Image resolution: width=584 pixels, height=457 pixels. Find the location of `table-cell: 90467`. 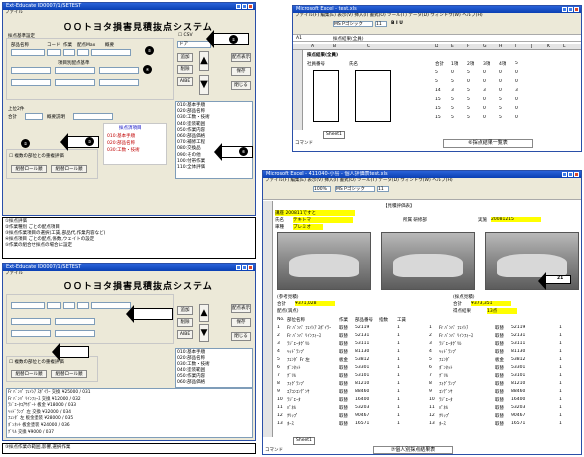

table-cell: 90467 is located at coordinates (518, 415).